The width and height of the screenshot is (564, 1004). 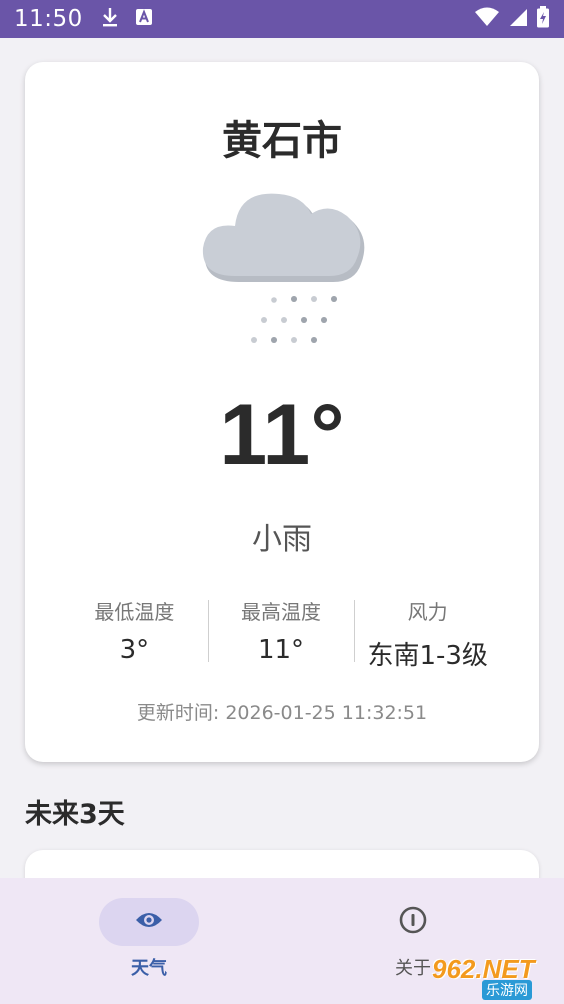 What do you see at coordinates (285, 267) in the screenshot?
I see `cloud-rain-icon` at bounding box center [285, 267].